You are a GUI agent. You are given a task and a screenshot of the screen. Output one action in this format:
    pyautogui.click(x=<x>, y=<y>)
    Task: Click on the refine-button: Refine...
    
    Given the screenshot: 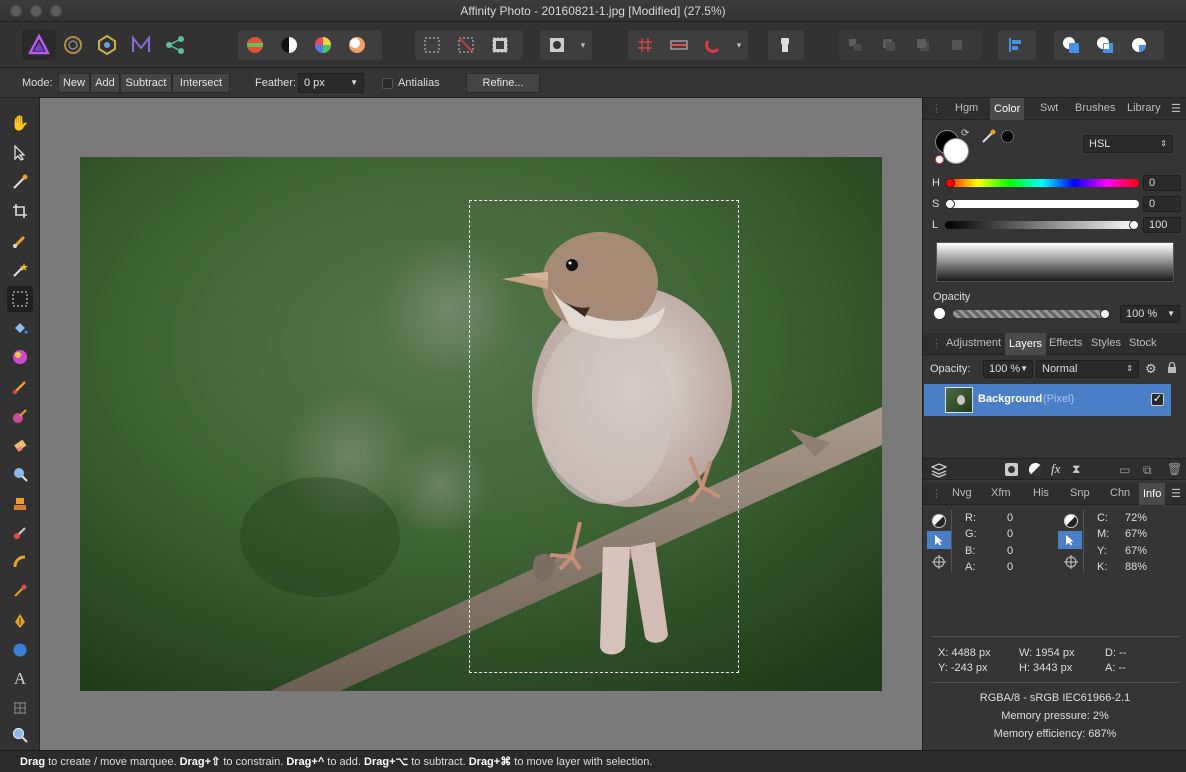 What is the action you would take?
    pyautogui.click(x=503, y=83)
    